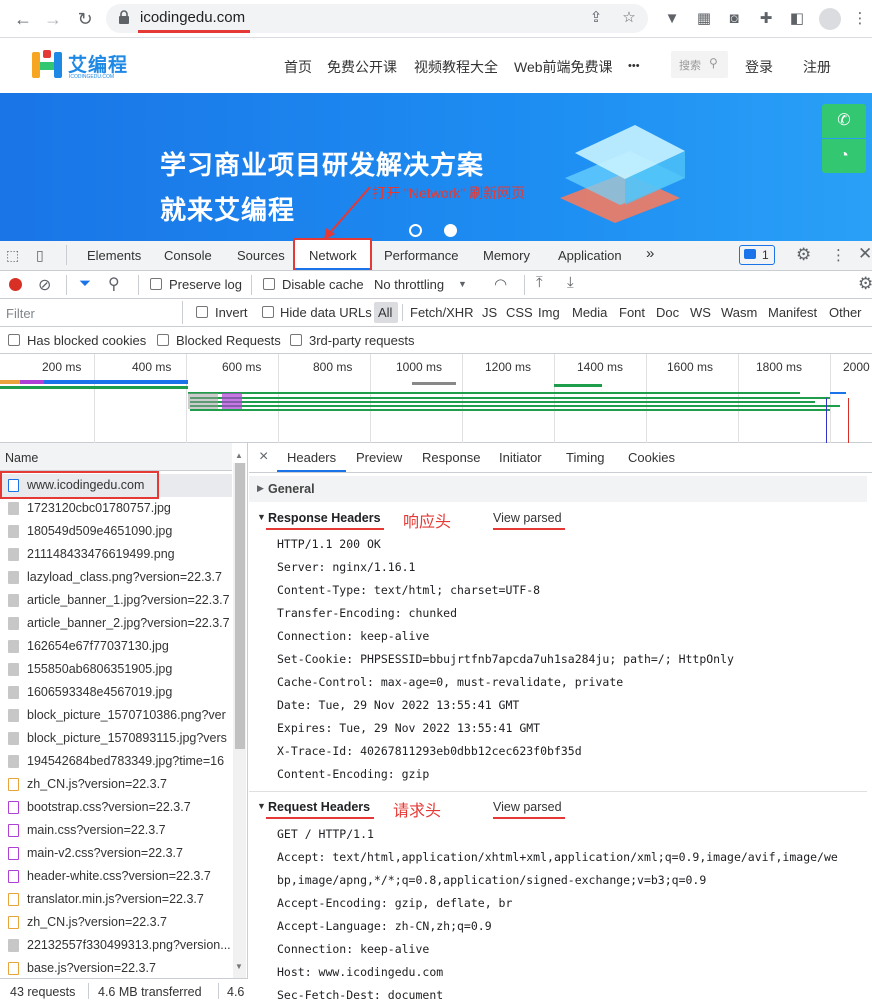  What do you see at coordinates (415, 230) in the screenshot?
I see `carousel-dot` at bounding box center [415, 230].